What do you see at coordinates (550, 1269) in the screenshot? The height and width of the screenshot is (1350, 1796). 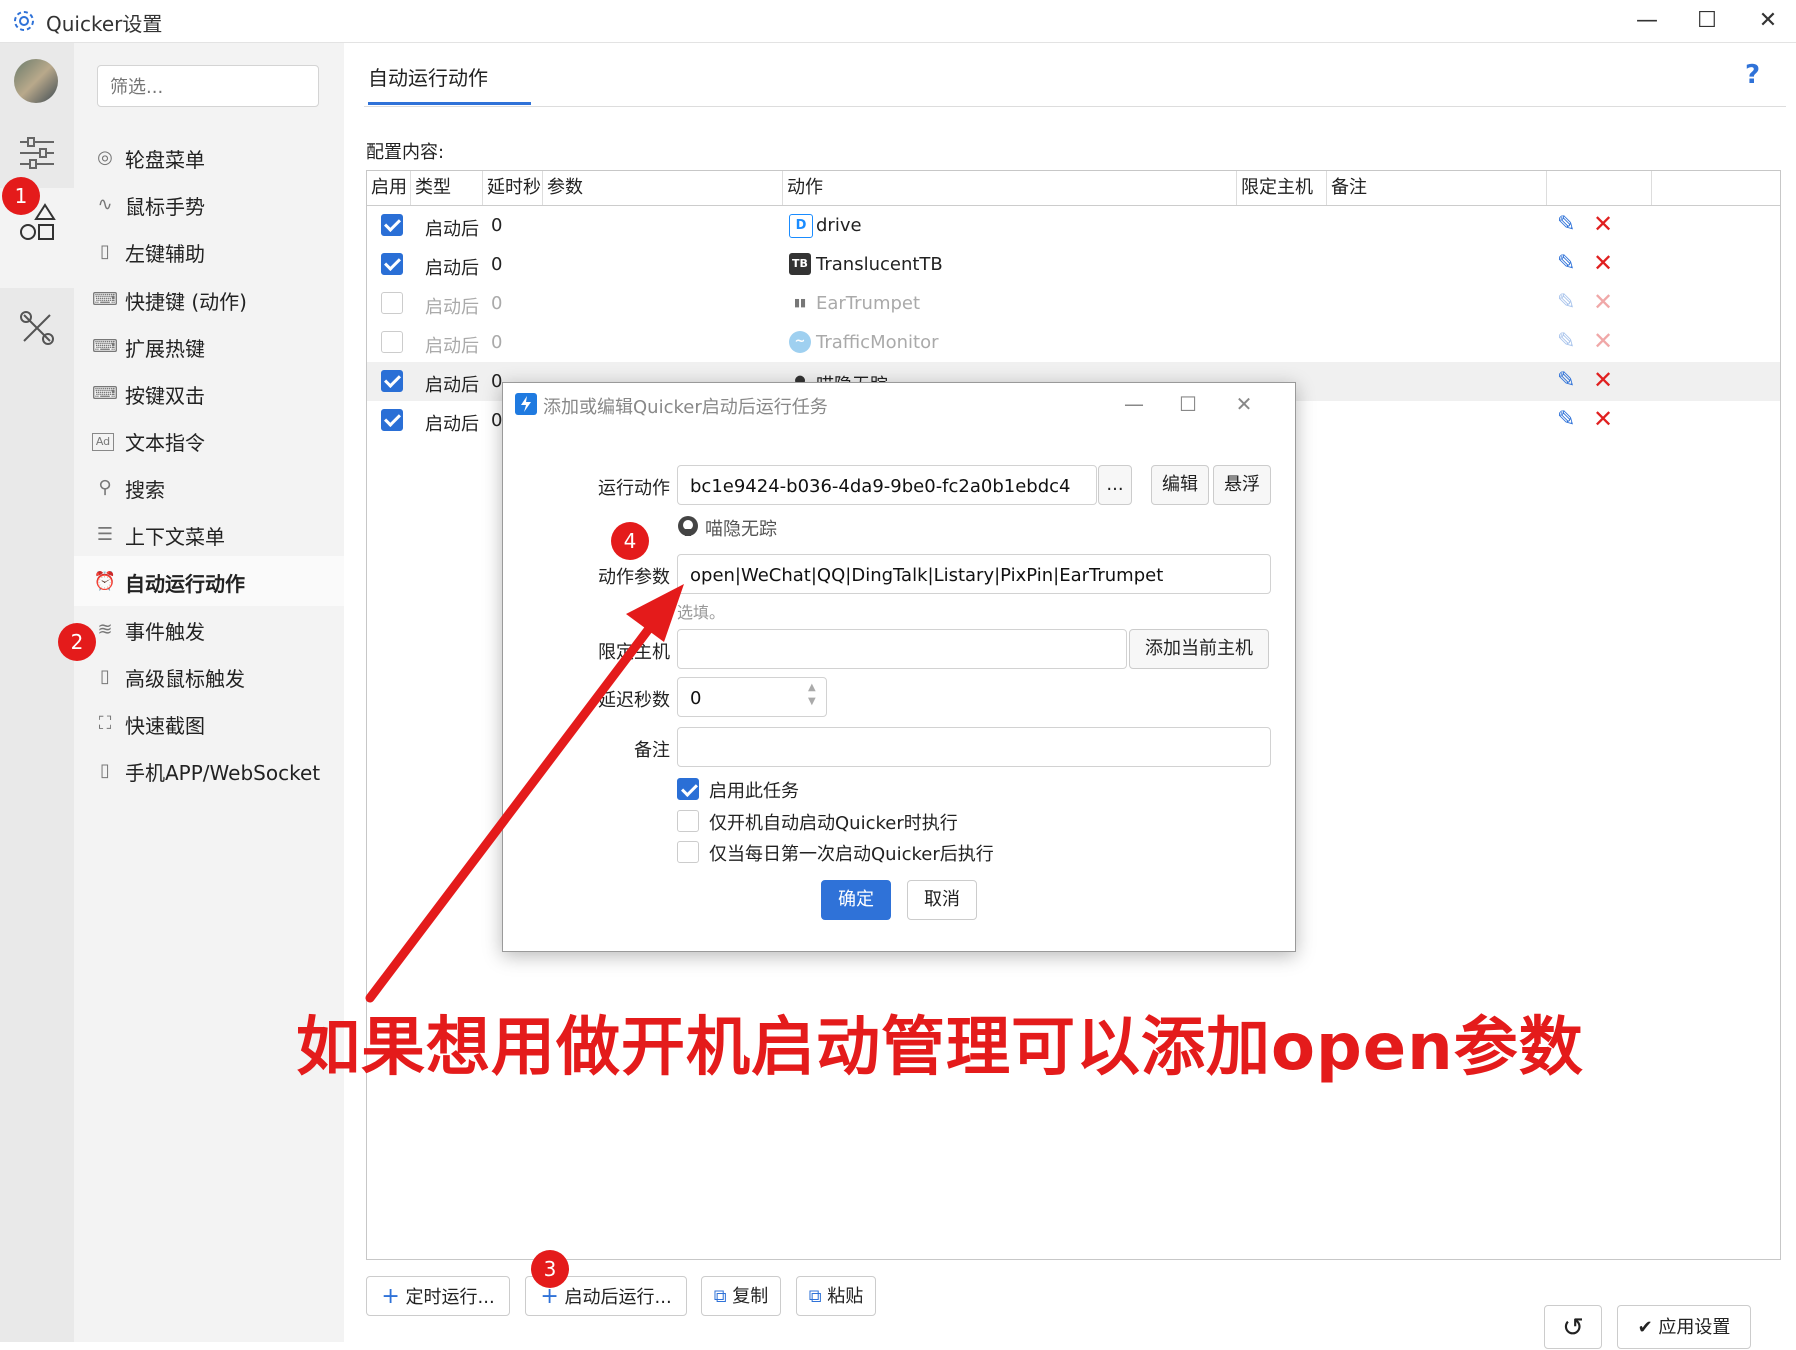 I see `step-badge-3: 3` at bounding box center [550, 1269].